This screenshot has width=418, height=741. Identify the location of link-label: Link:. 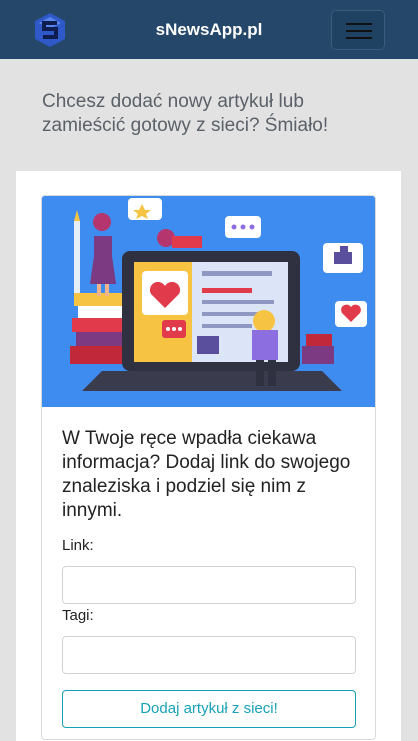
(78, 545).